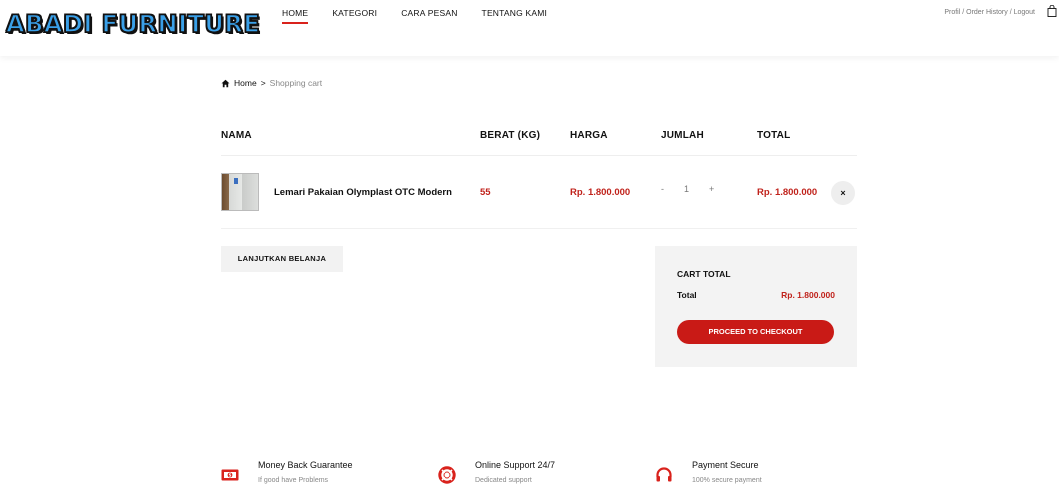 The image size is (1059, 489). What do you see at coordinates (664, 474) in the screenshot?
I see `headphones-icon` at bounding box center [664, 474].